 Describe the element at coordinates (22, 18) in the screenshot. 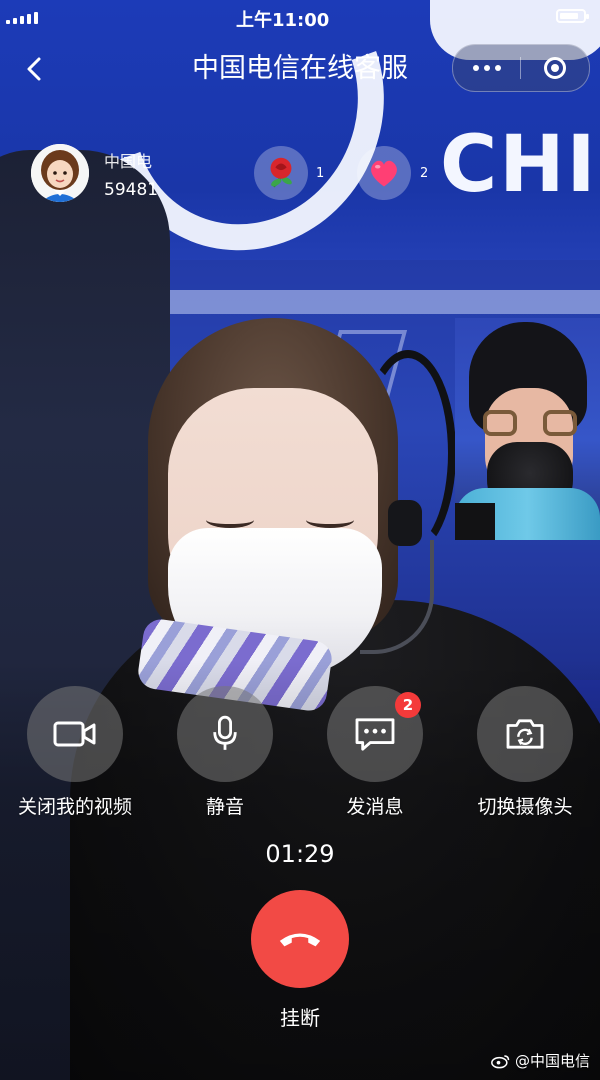

I see `signal-icon` at that location.